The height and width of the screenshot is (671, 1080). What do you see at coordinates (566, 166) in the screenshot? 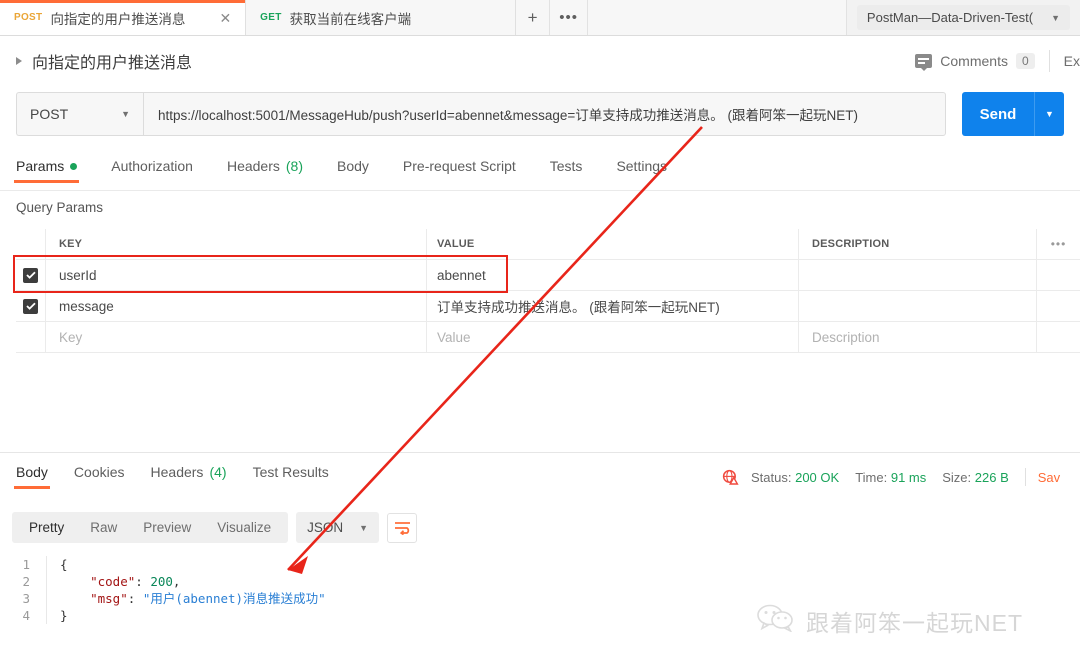
I see `tab-label: Tests` at bounding box center [566, 166].